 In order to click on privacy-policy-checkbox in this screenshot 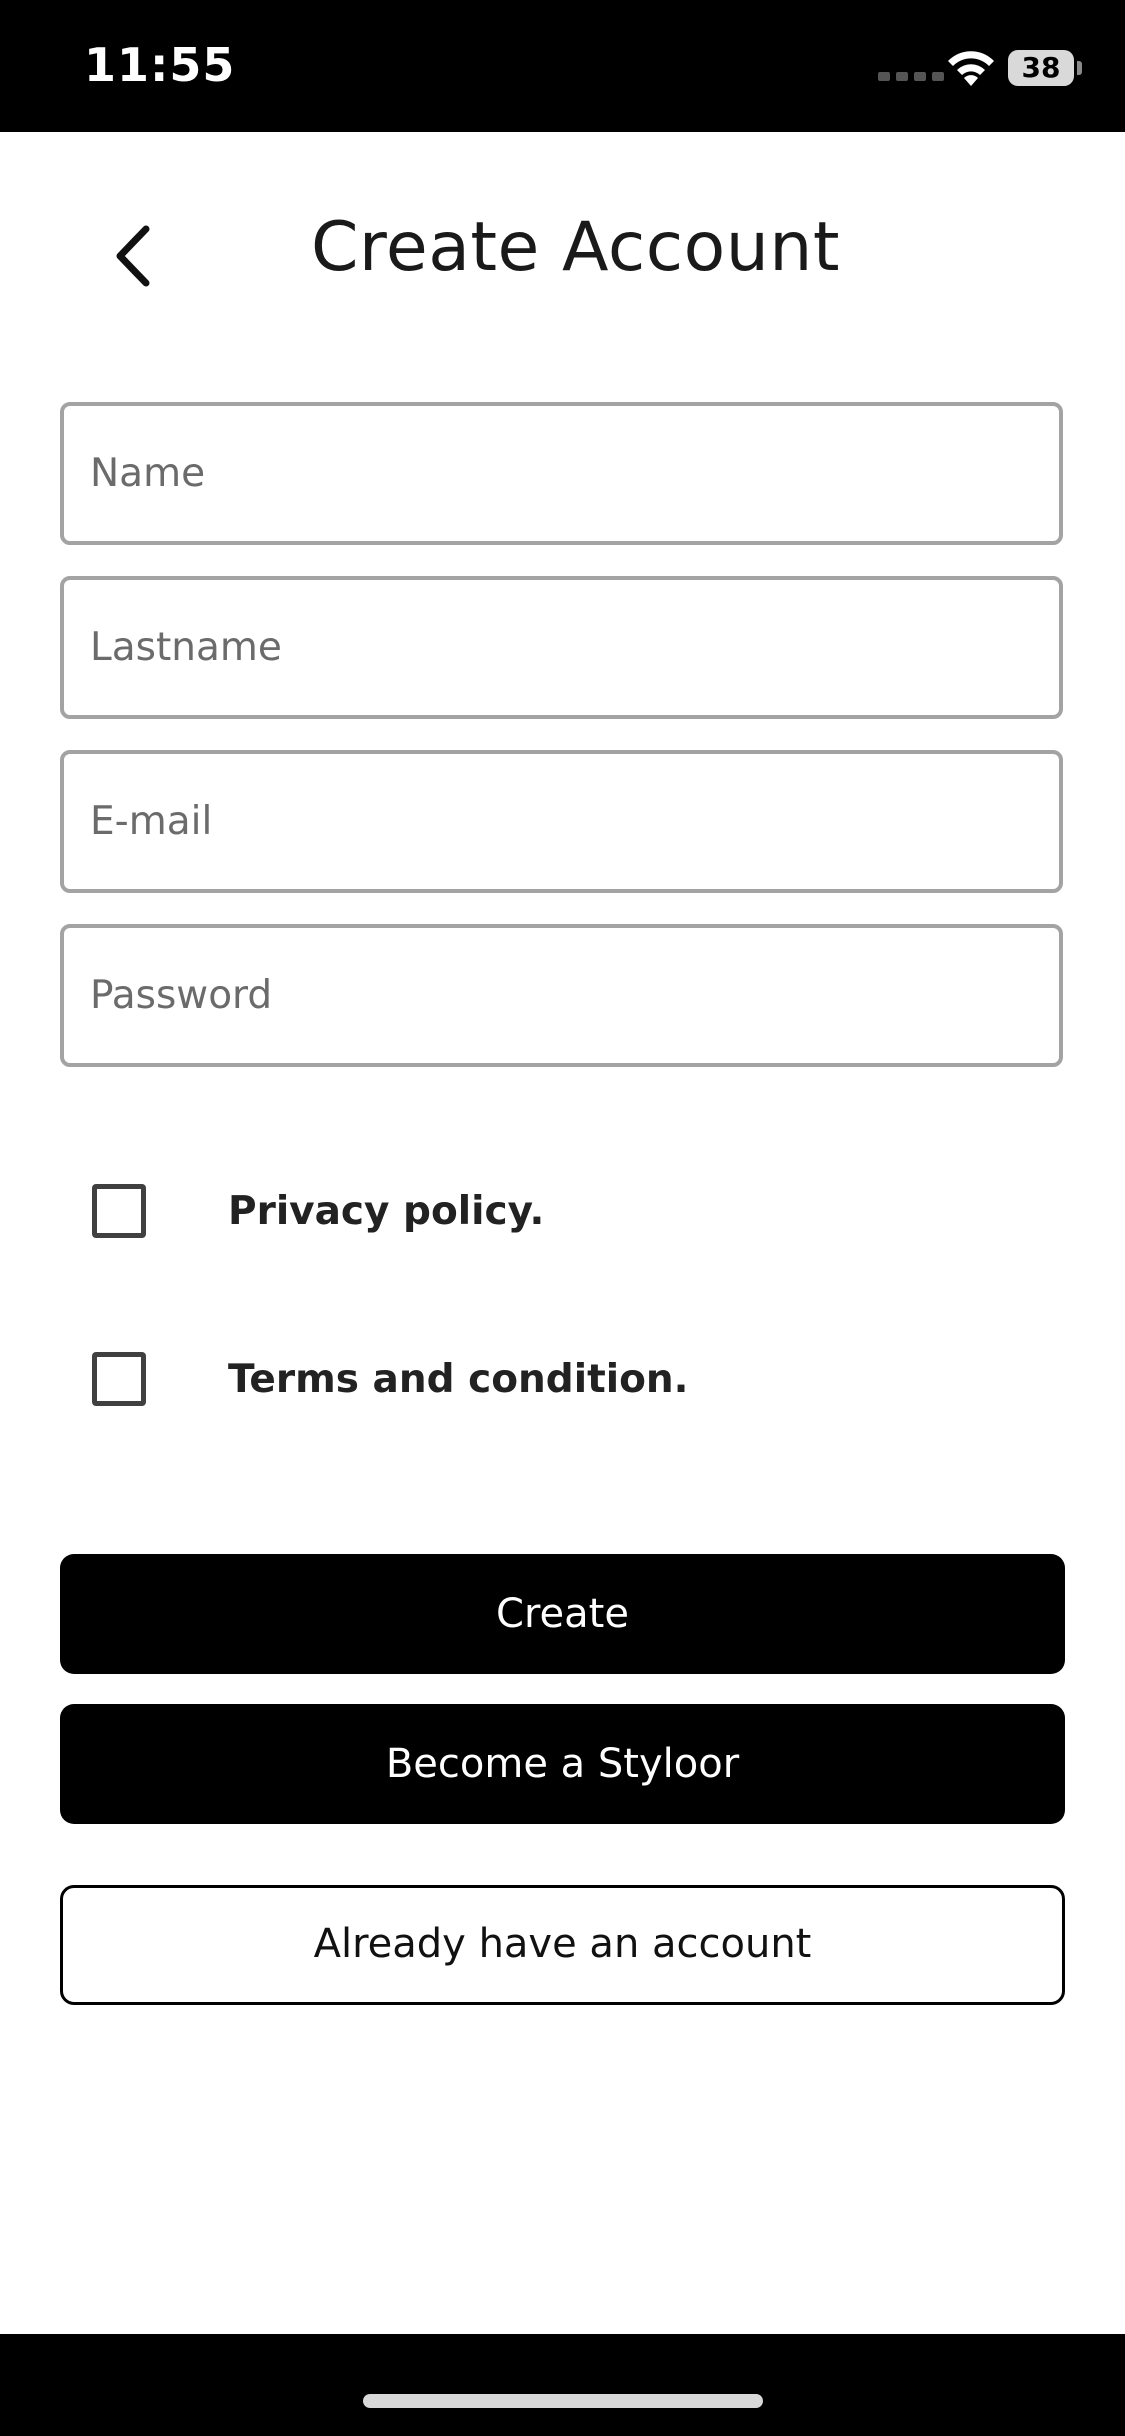, I will do `click(119, 1211)`.